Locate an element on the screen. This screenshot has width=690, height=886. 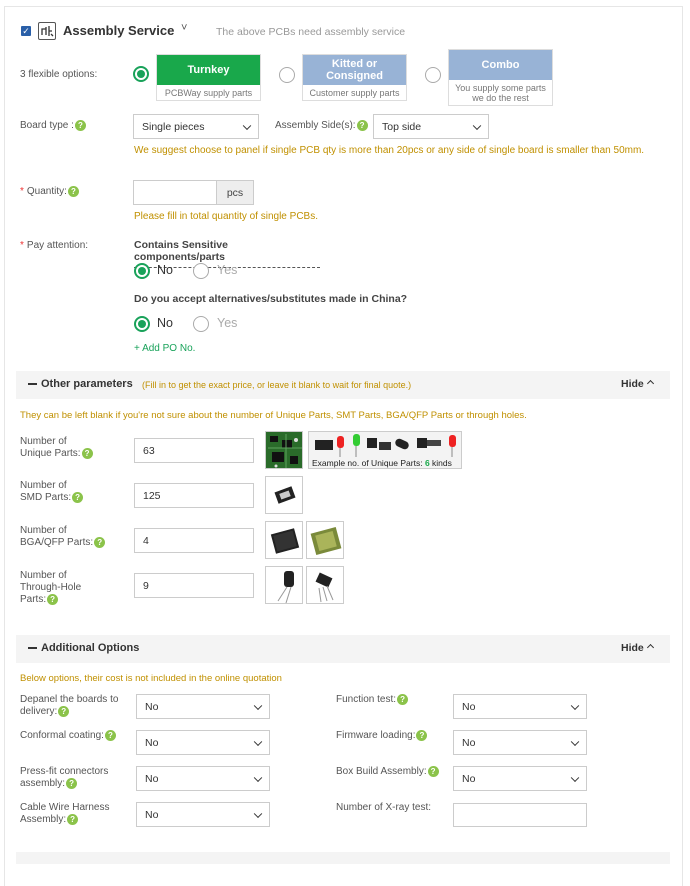
quantity-input is located at coordinates (175, 192).